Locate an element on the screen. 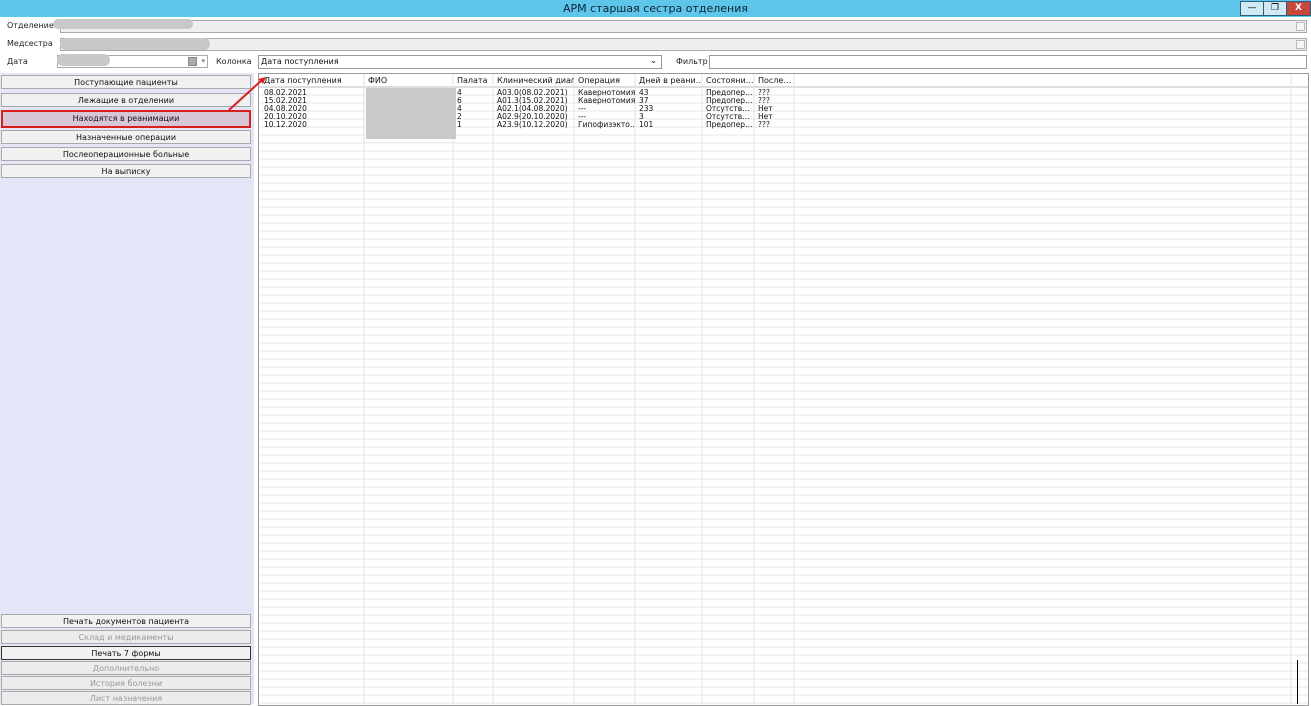 Image resolution: width=1311 pixels, height=706 pixels. cell-icu-days: 101 is located at coordinates (646, 125).